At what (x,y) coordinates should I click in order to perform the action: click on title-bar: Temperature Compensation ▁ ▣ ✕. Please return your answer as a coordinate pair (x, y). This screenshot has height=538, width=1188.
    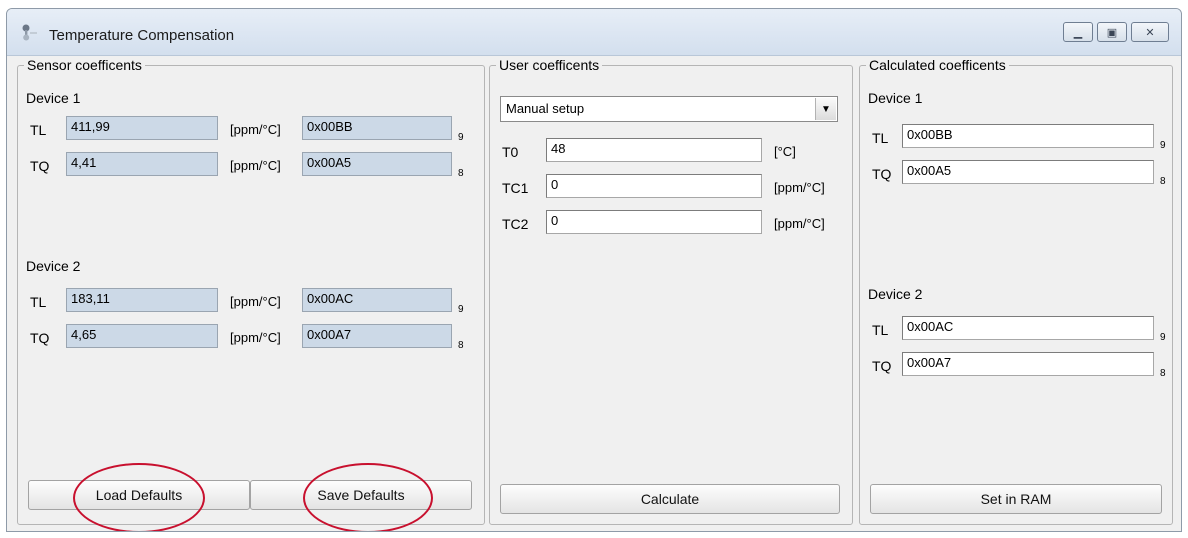
    Looking at the image, I should click on (594, 32).